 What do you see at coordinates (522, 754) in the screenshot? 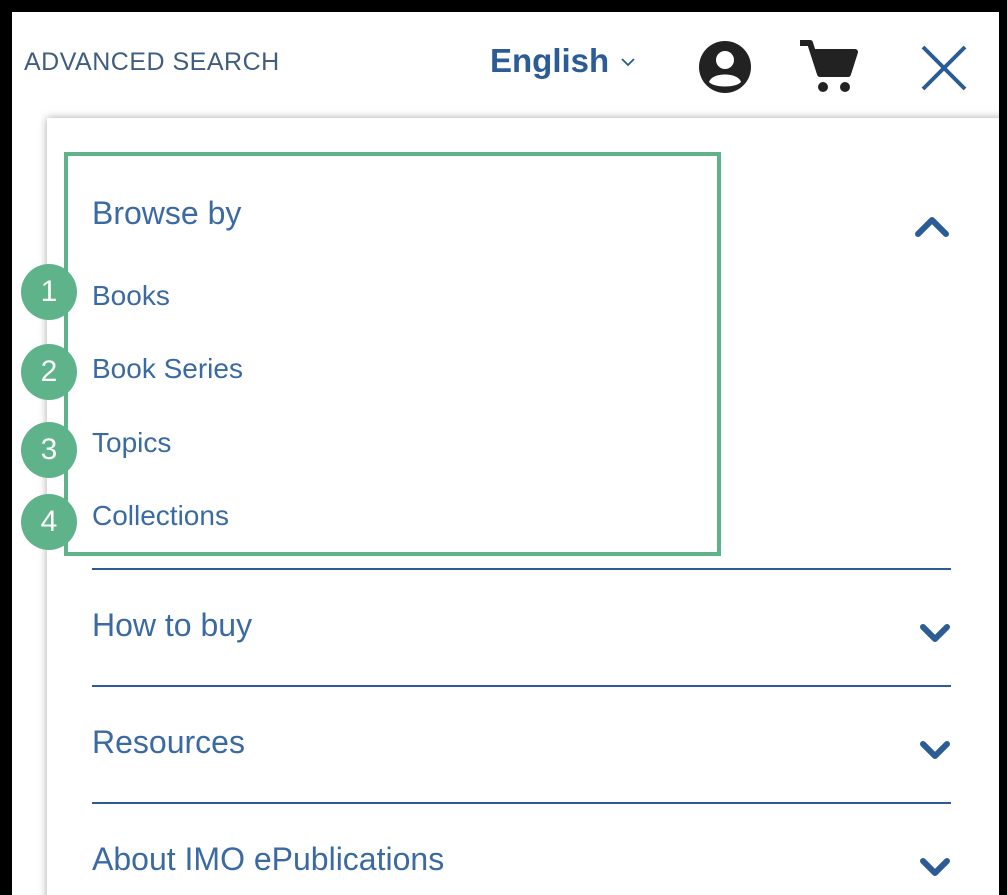
I see `menu-section-resources: Resources` at bounding box center [522, 754].